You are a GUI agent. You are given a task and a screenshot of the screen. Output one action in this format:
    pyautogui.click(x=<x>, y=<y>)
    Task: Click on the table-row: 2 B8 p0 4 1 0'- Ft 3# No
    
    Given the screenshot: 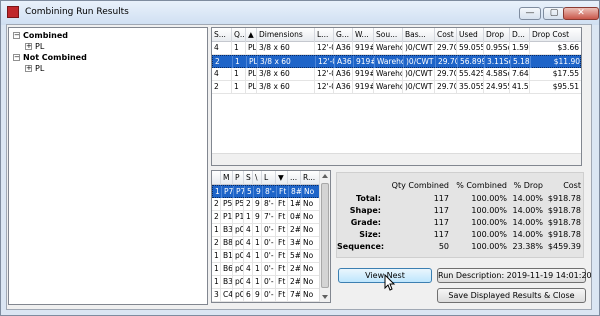 What is the action you would take?
    pyautogui.click(x=266, y=243)
    